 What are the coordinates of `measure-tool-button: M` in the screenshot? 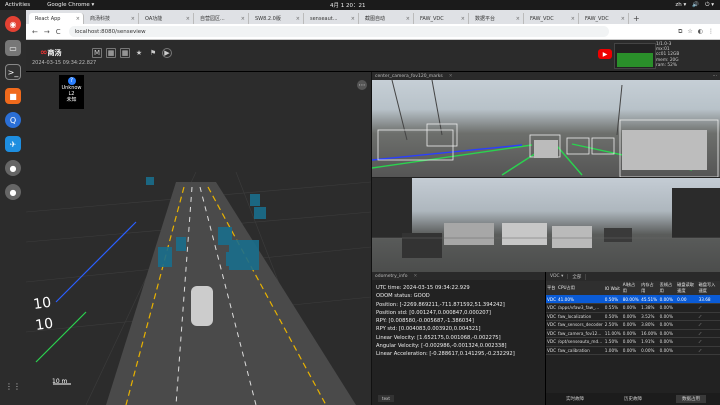 It's located at (97, 53).